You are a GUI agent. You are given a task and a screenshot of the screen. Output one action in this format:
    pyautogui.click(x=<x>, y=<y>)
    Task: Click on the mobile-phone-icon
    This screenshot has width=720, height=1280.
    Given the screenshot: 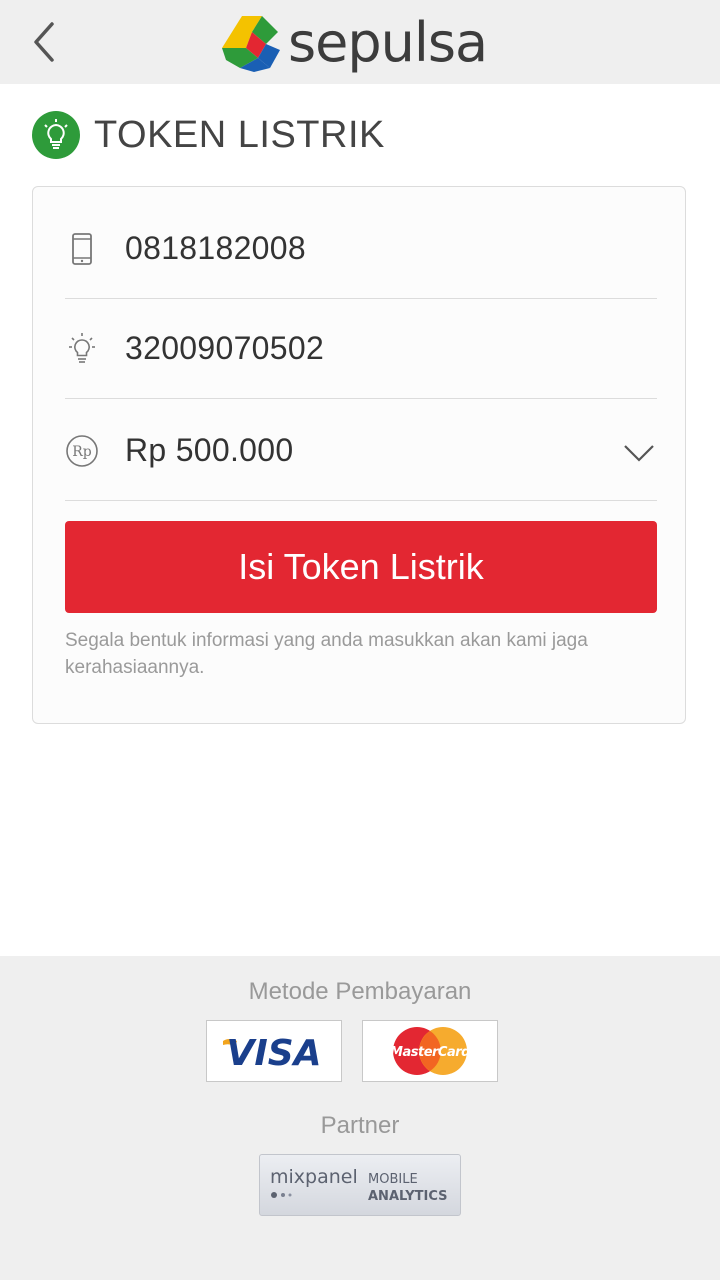 What is the action you would take?
    pyautogui.click(x=82, y=249)
    